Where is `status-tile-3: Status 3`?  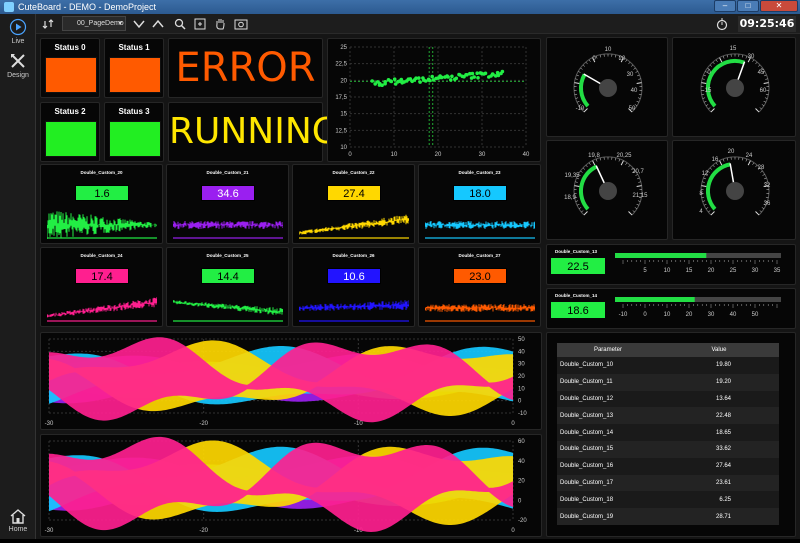 status-tile-3: Status 3 is located at coordinates (134, 132).